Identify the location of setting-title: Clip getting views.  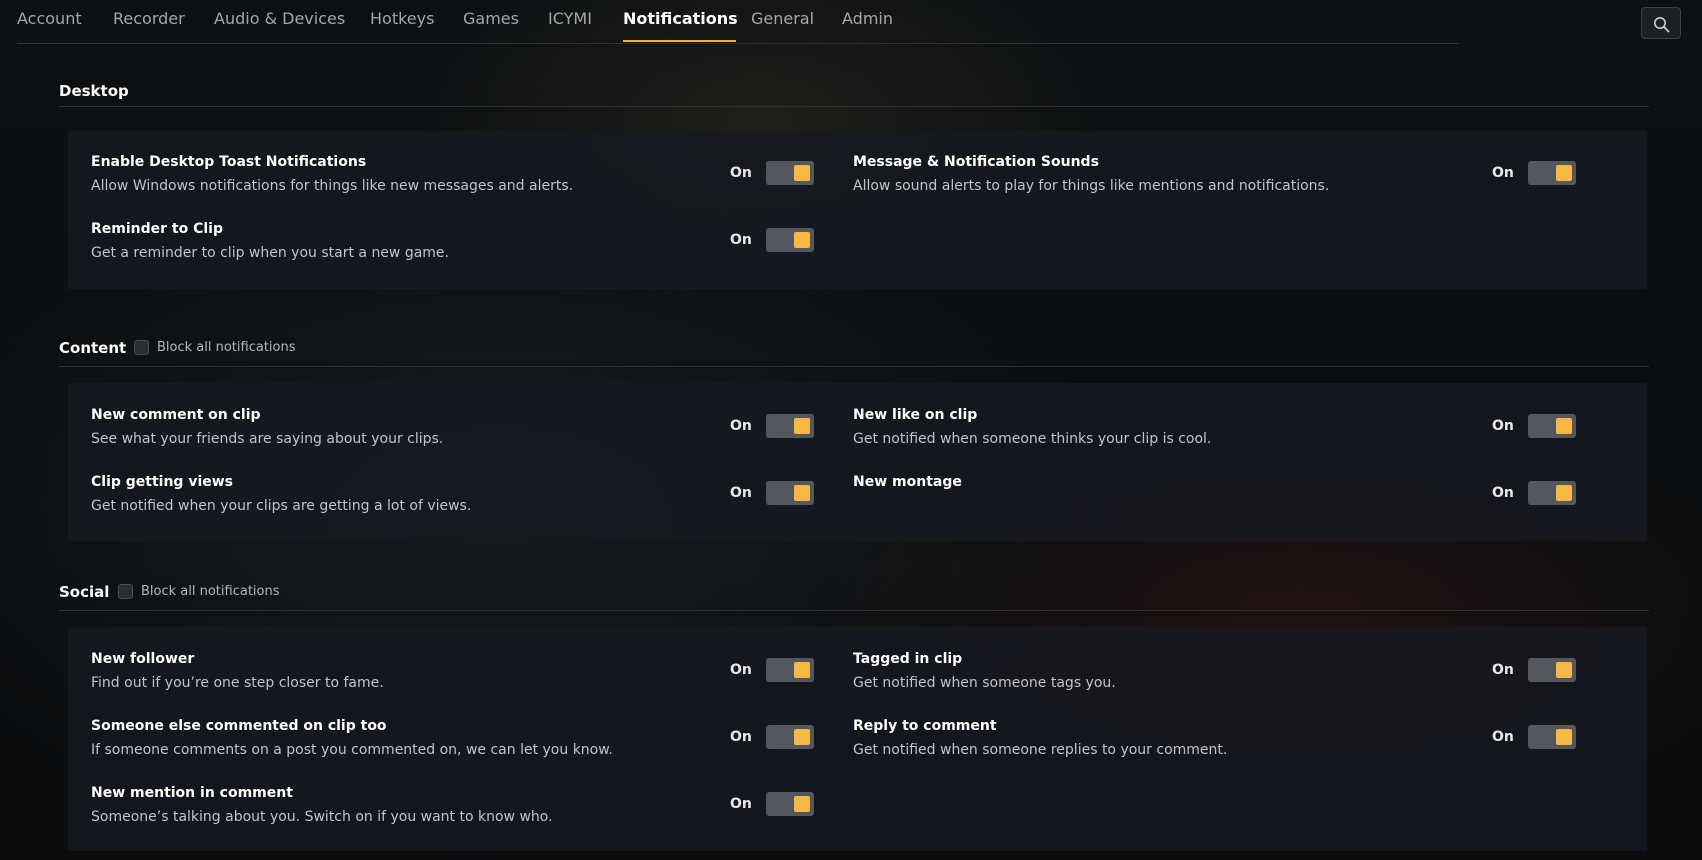
(162, 482).